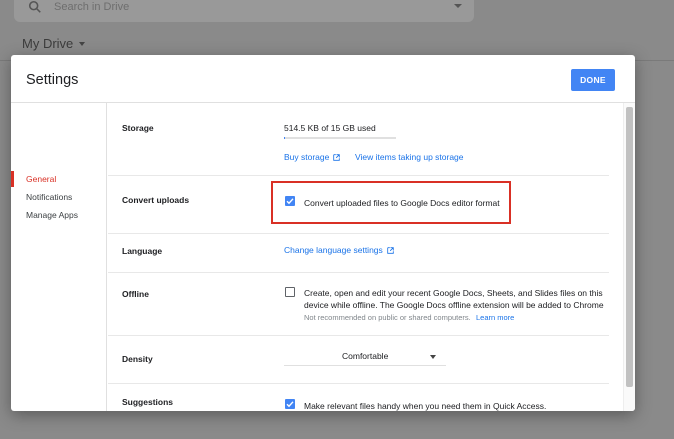 This screenshot has width=674, height=439. Describe the element at coordinates (629, 247) in the screenshot. I see `scrollbar-thumb` at that location.